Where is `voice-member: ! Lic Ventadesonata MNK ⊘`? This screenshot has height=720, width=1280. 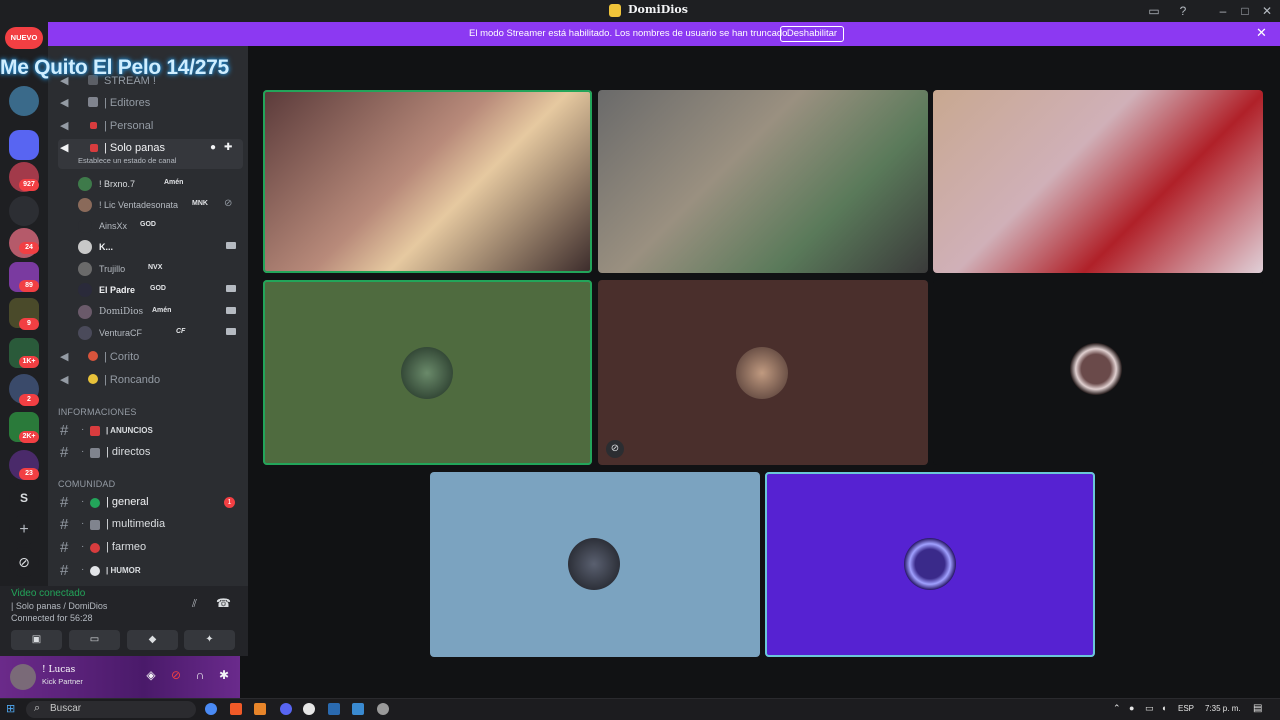 voice-member: ! Lic Ventadesonata MNK ⊘ is located at coordinates (160, 205).